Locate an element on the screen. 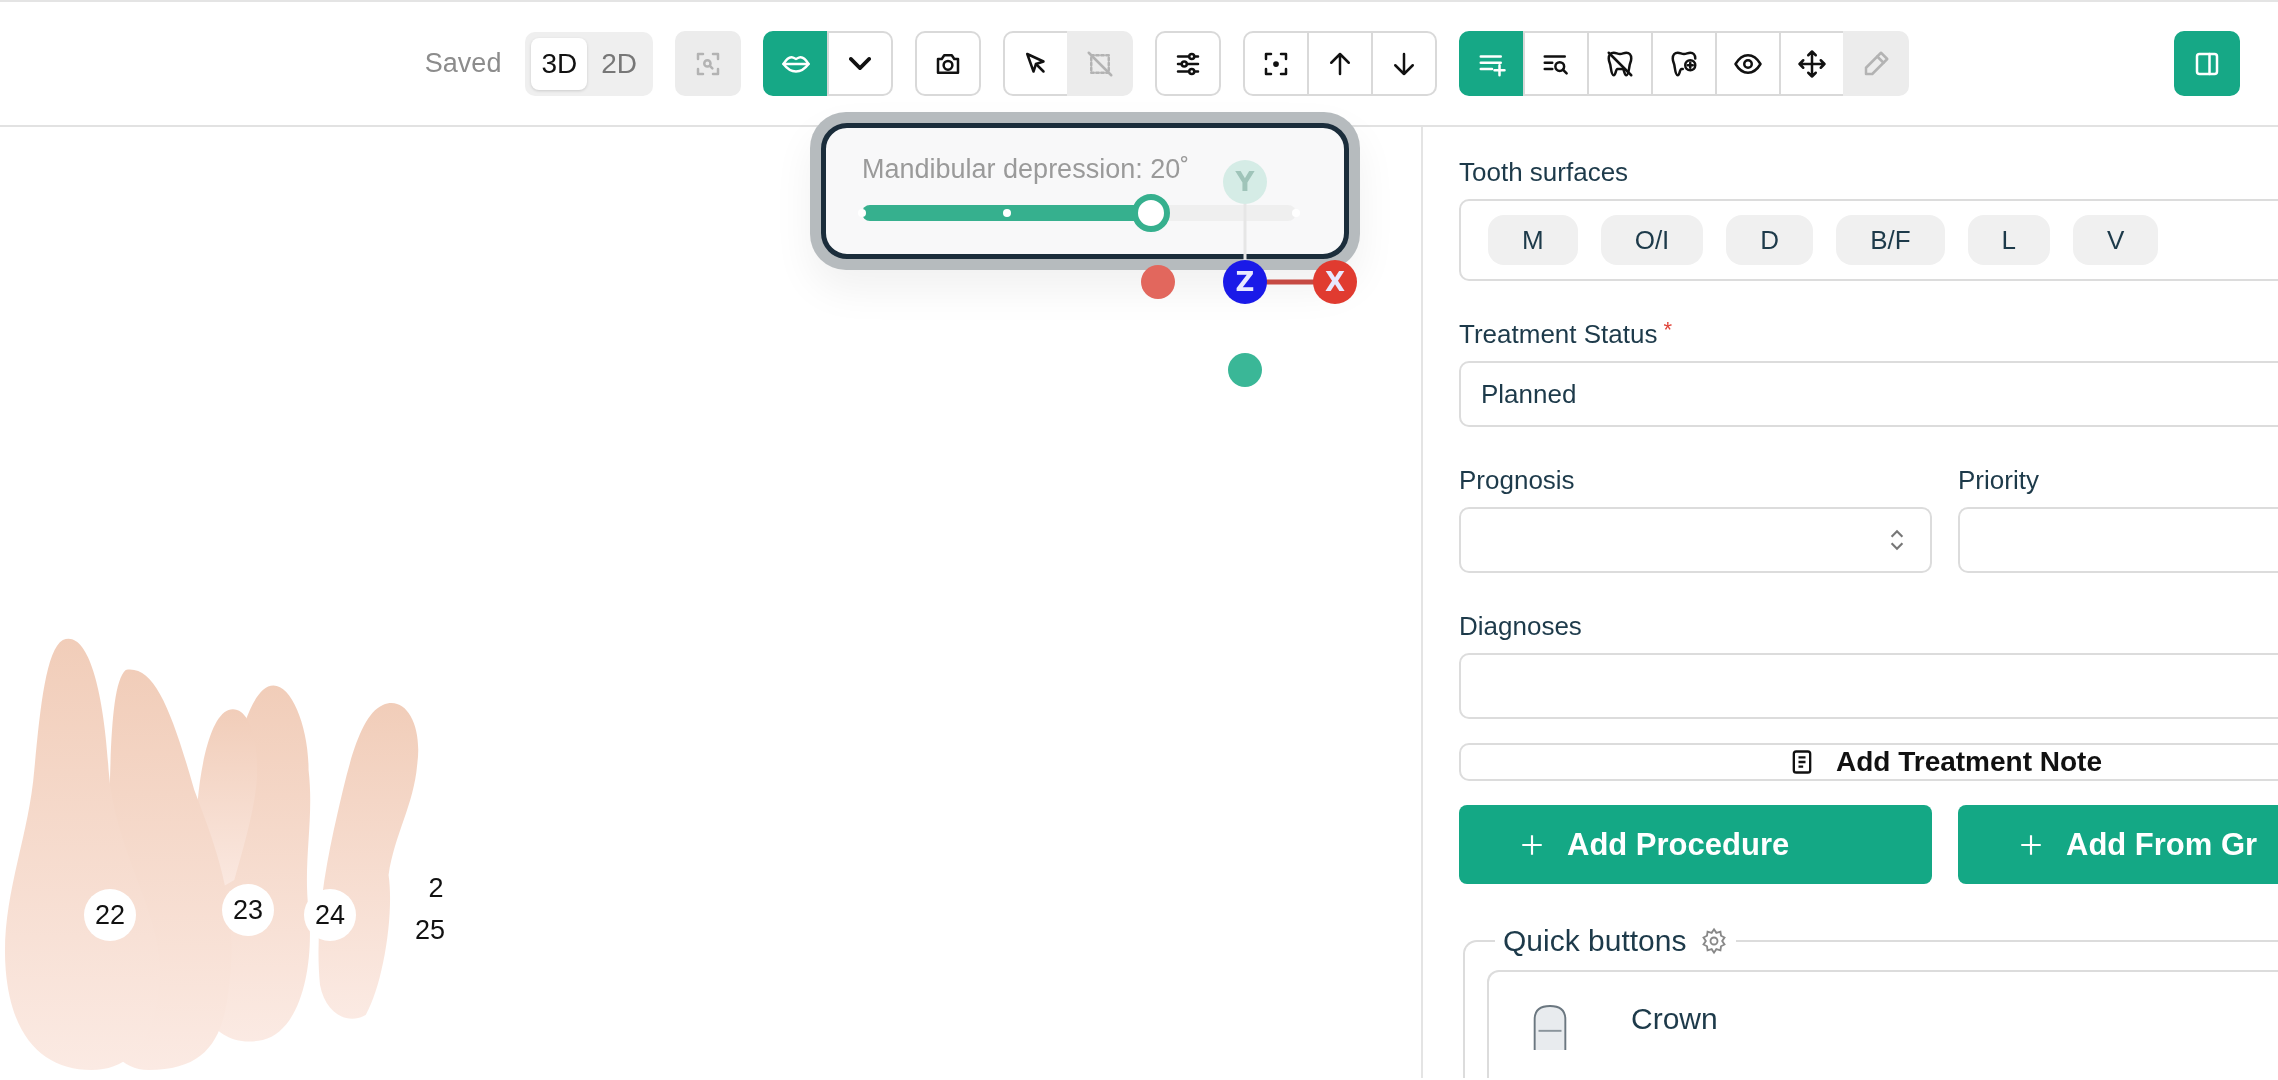 Image resolution: width=2278 pixels, height=1080 pixels. field-label: Prognosis is located at coordinates (1517, 480).